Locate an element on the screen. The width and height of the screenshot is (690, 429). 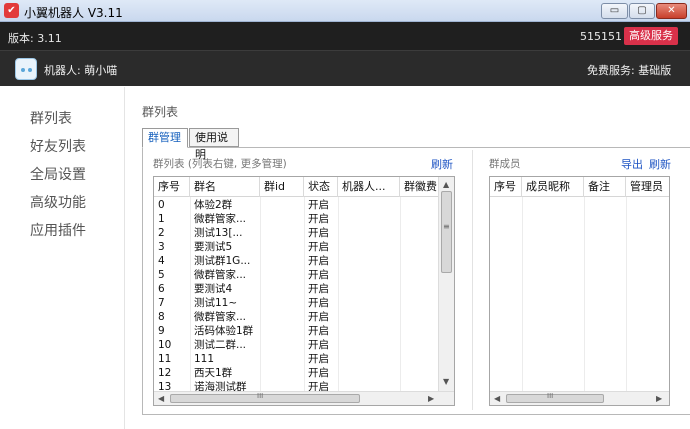
table-row: 5 微群管家... 开启 is located at coordinates (296, 275).